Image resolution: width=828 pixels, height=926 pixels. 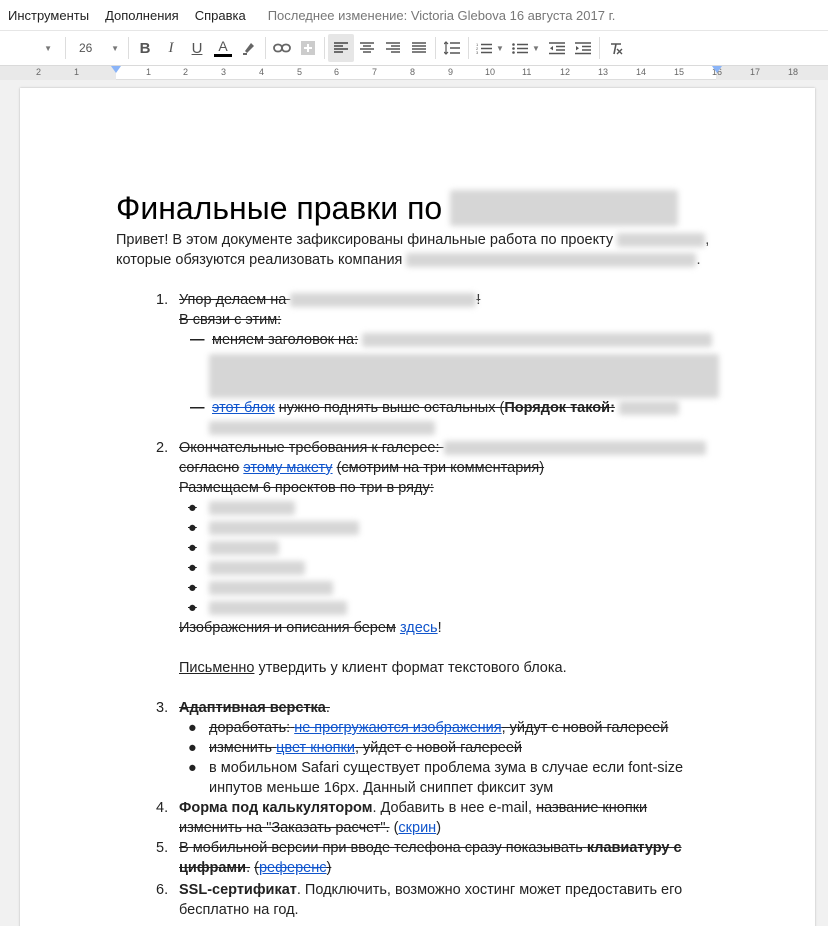 I want to click on underline-icon: U, so click(x=197, y=48).